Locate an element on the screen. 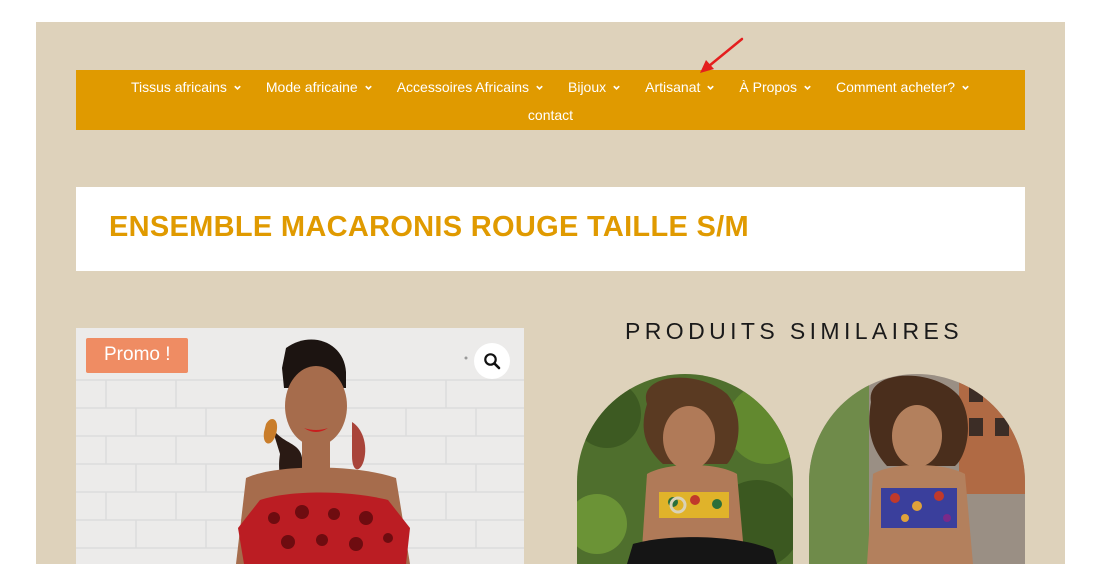 Image resolution: width=1118 pixels, height=564 pixels. nav-item-label: contact is located at coordinates (550, 115).